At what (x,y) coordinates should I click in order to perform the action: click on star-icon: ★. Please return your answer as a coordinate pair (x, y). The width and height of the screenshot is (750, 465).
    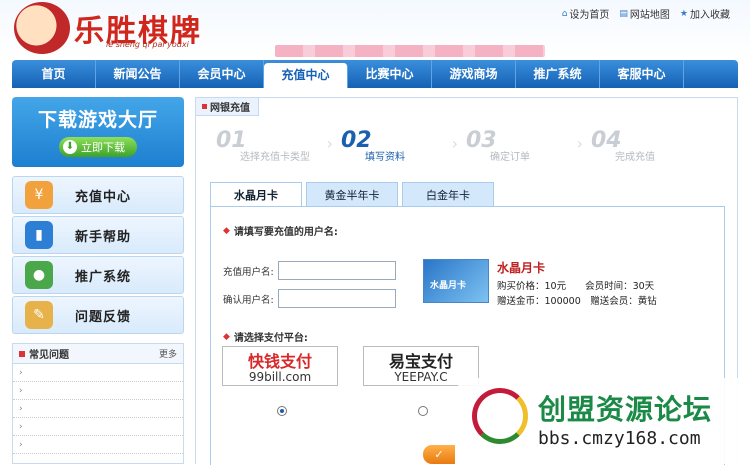
    Looking at the image, I should click on (683, 13).